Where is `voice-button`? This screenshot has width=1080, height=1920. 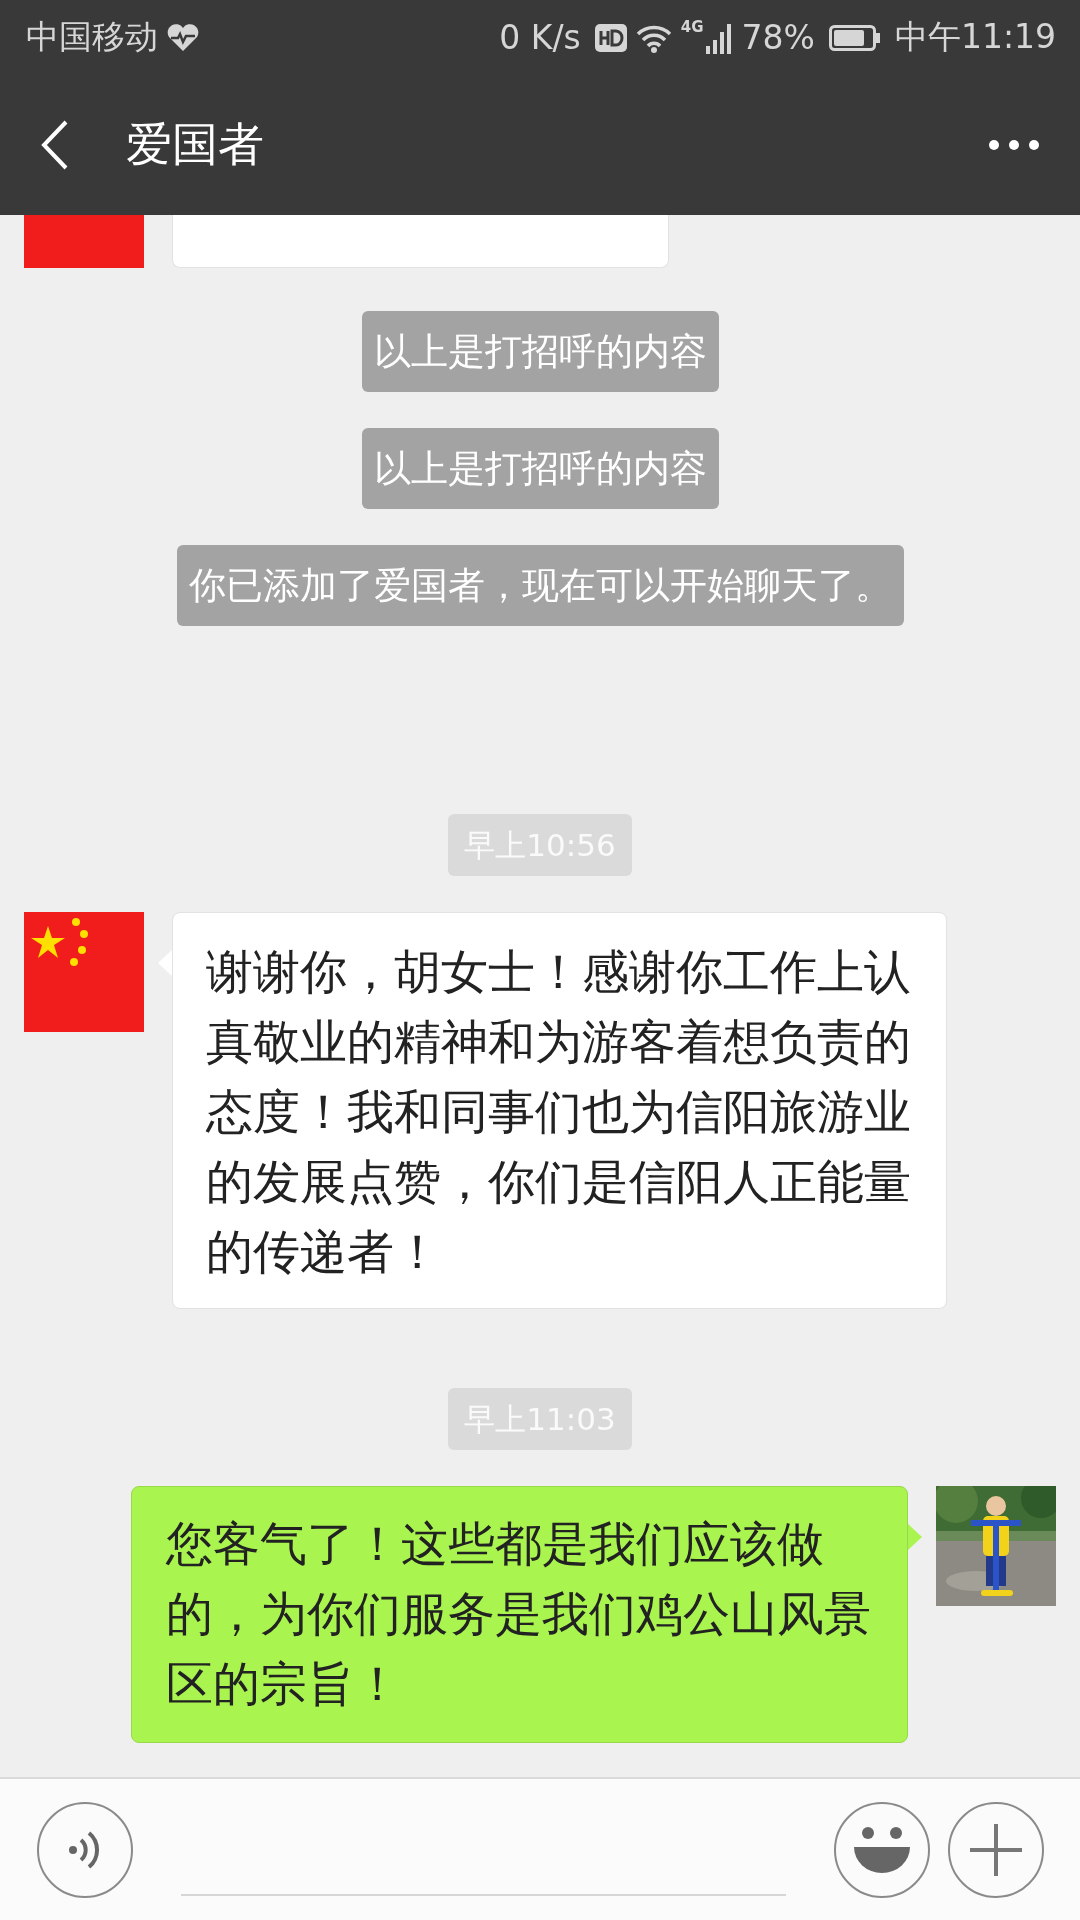
voice-button is located at coordinates (85, 1849).